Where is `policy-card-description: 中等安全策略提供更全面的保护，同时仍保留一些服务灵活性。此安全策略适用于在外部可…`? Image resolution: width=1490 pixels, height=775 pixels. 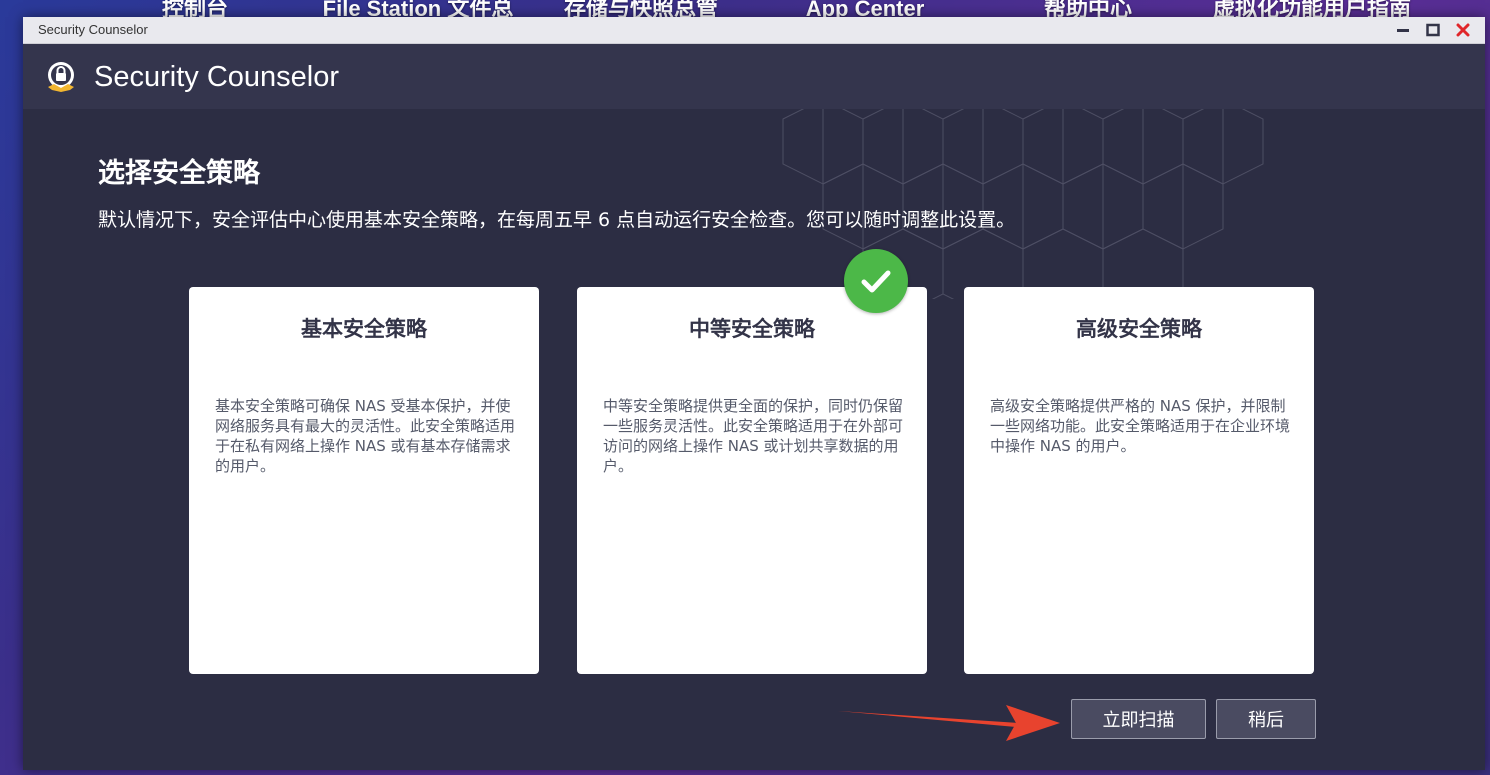 policy-card-description: 中等安全策略提供更全面的保护，同时仍保留一些服务灵活性。此安全策略适用于在外部可… is located at coordinates (753, 436).